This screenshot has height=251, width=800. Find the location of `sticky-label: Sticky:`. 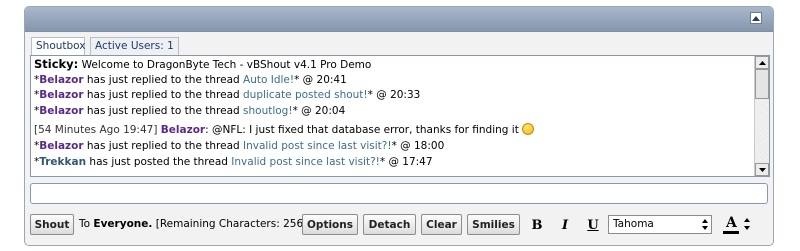

sticky-label: Sticky: is located at coordinates (56, 64).